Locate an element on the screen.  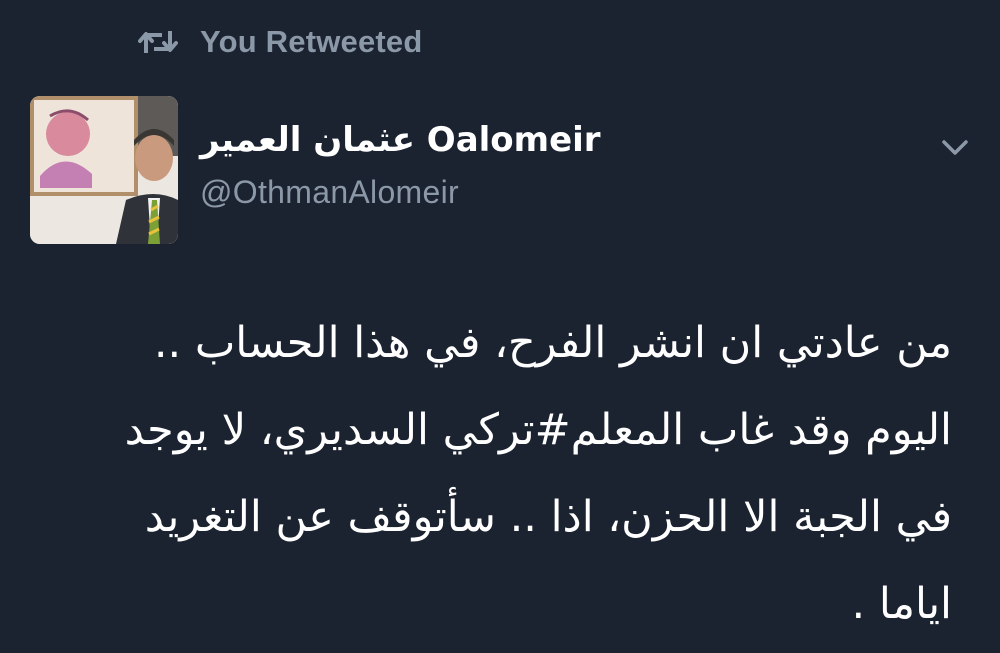
tweet-text-line: اياما . is located at coordinates (902, 604).